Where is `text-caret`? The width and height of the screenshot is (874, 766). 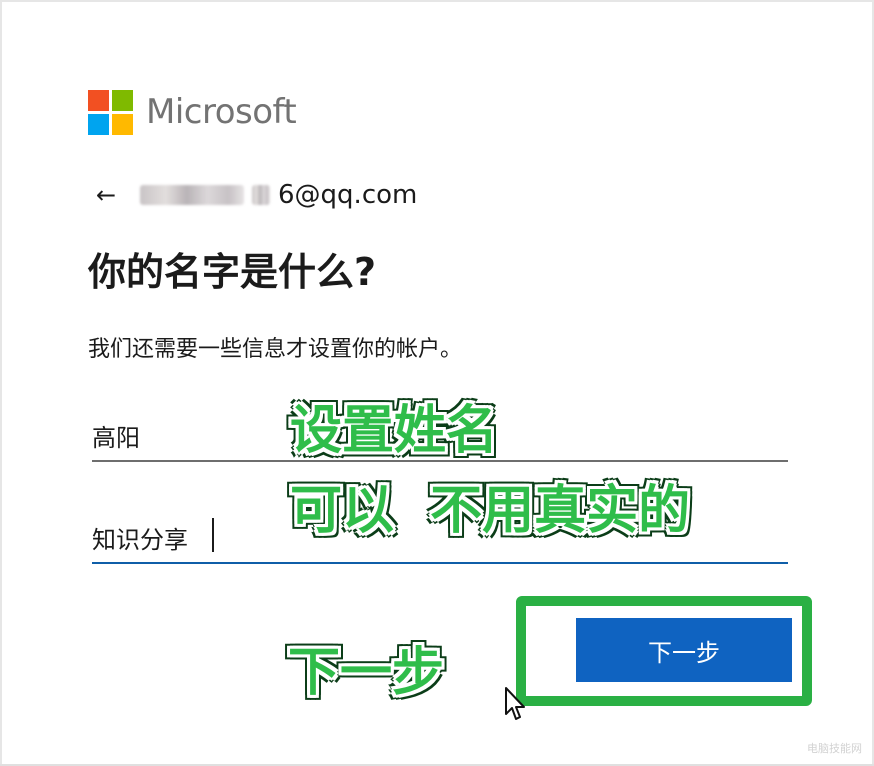 text-caret is located at coordinates (213, 535).